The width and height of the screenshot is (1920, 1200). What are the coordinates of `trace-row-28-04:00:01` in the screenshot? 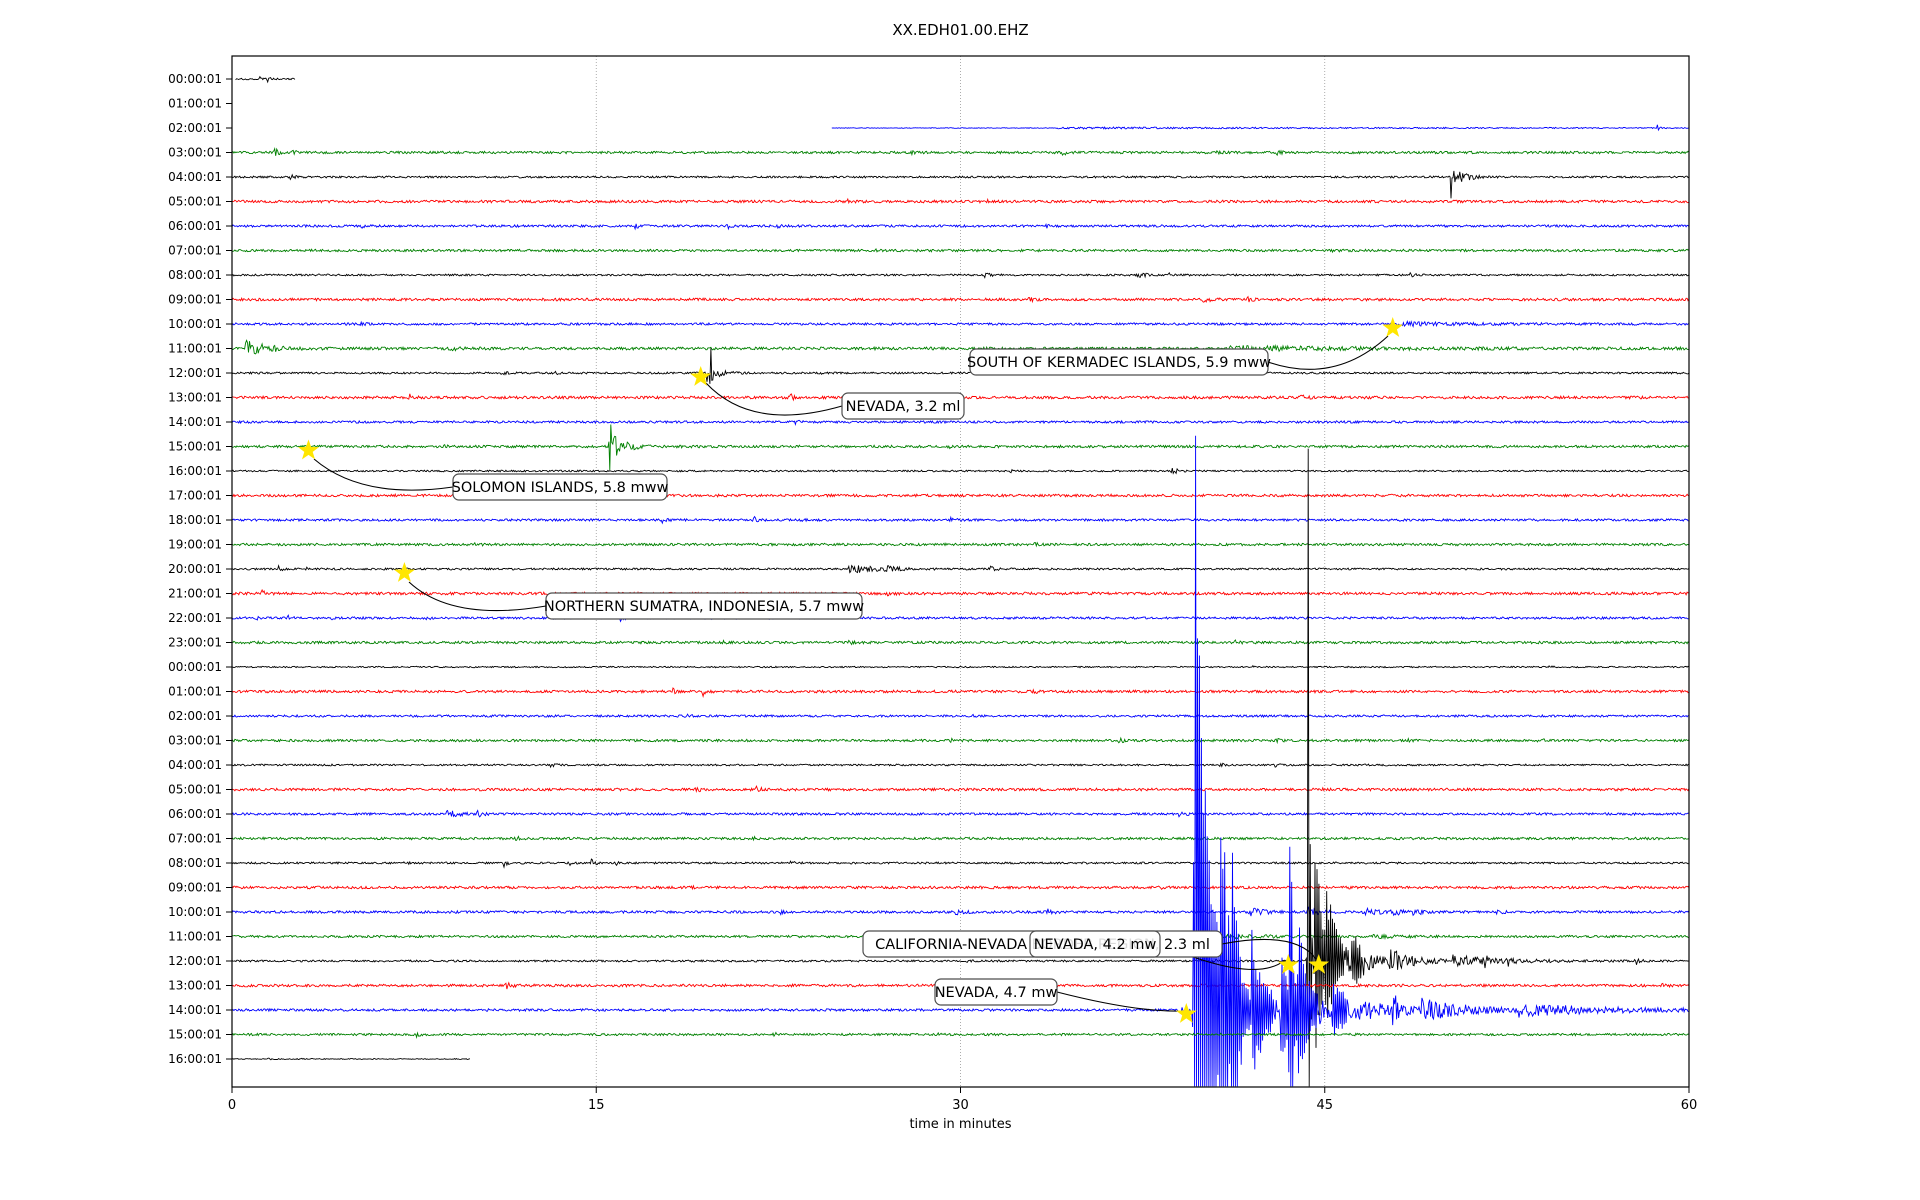 It's located at (961, 765).